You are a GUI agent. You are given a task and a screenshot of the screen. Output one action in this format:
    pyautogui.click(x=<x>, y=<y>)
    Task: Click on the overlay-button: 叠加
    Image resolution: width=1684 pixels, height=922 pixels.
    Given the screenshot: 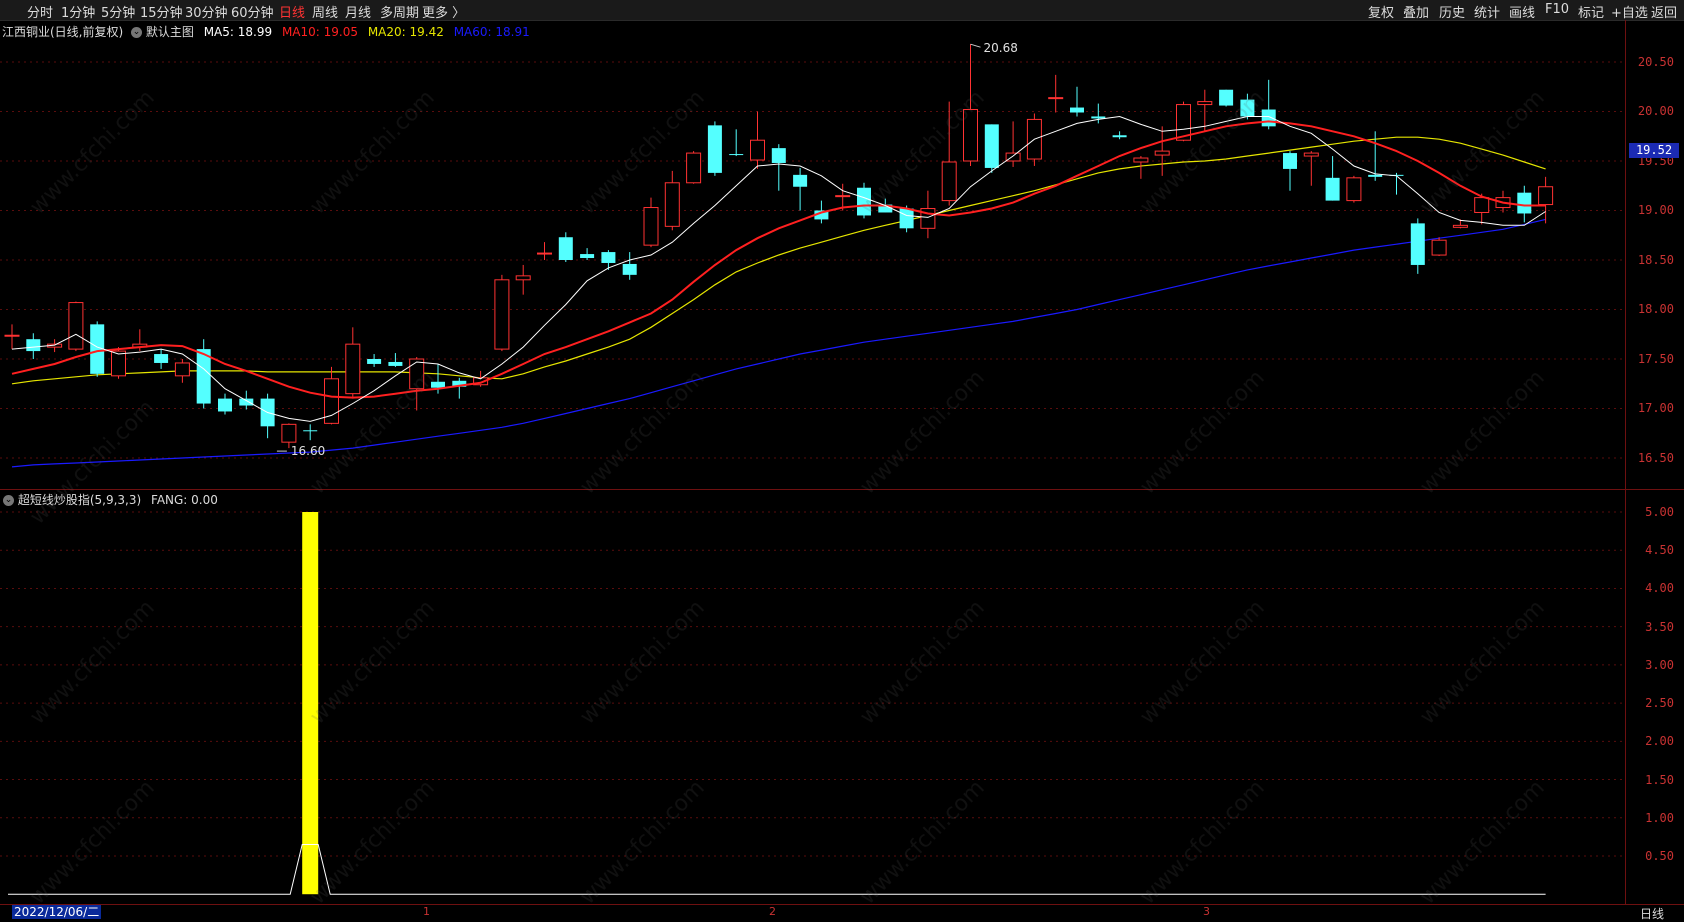 What is the action you would take?
    pyautogui.click(x=1416, y=11)
    